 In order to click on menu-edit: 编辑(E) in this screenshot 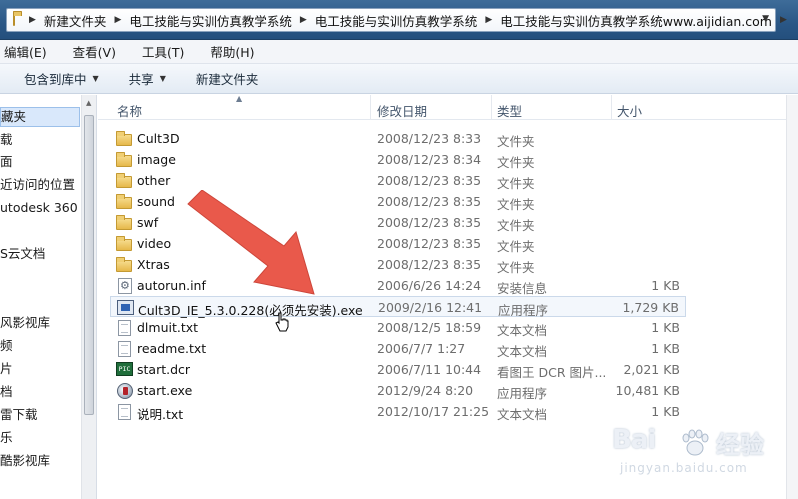, I will do `click(27, 51)`.